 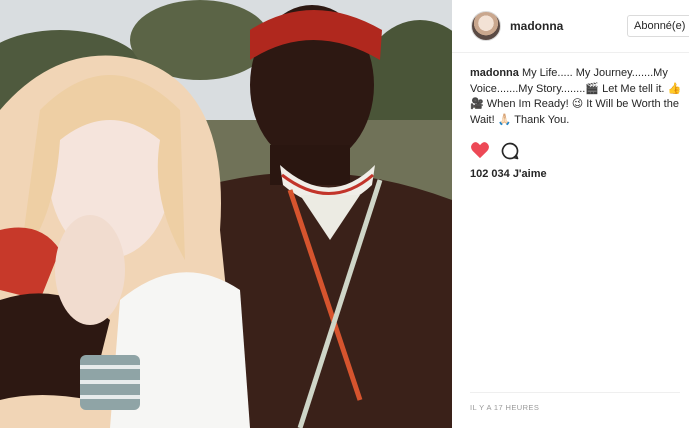 I want to click on heart-icon, so click(x=480, y=150).